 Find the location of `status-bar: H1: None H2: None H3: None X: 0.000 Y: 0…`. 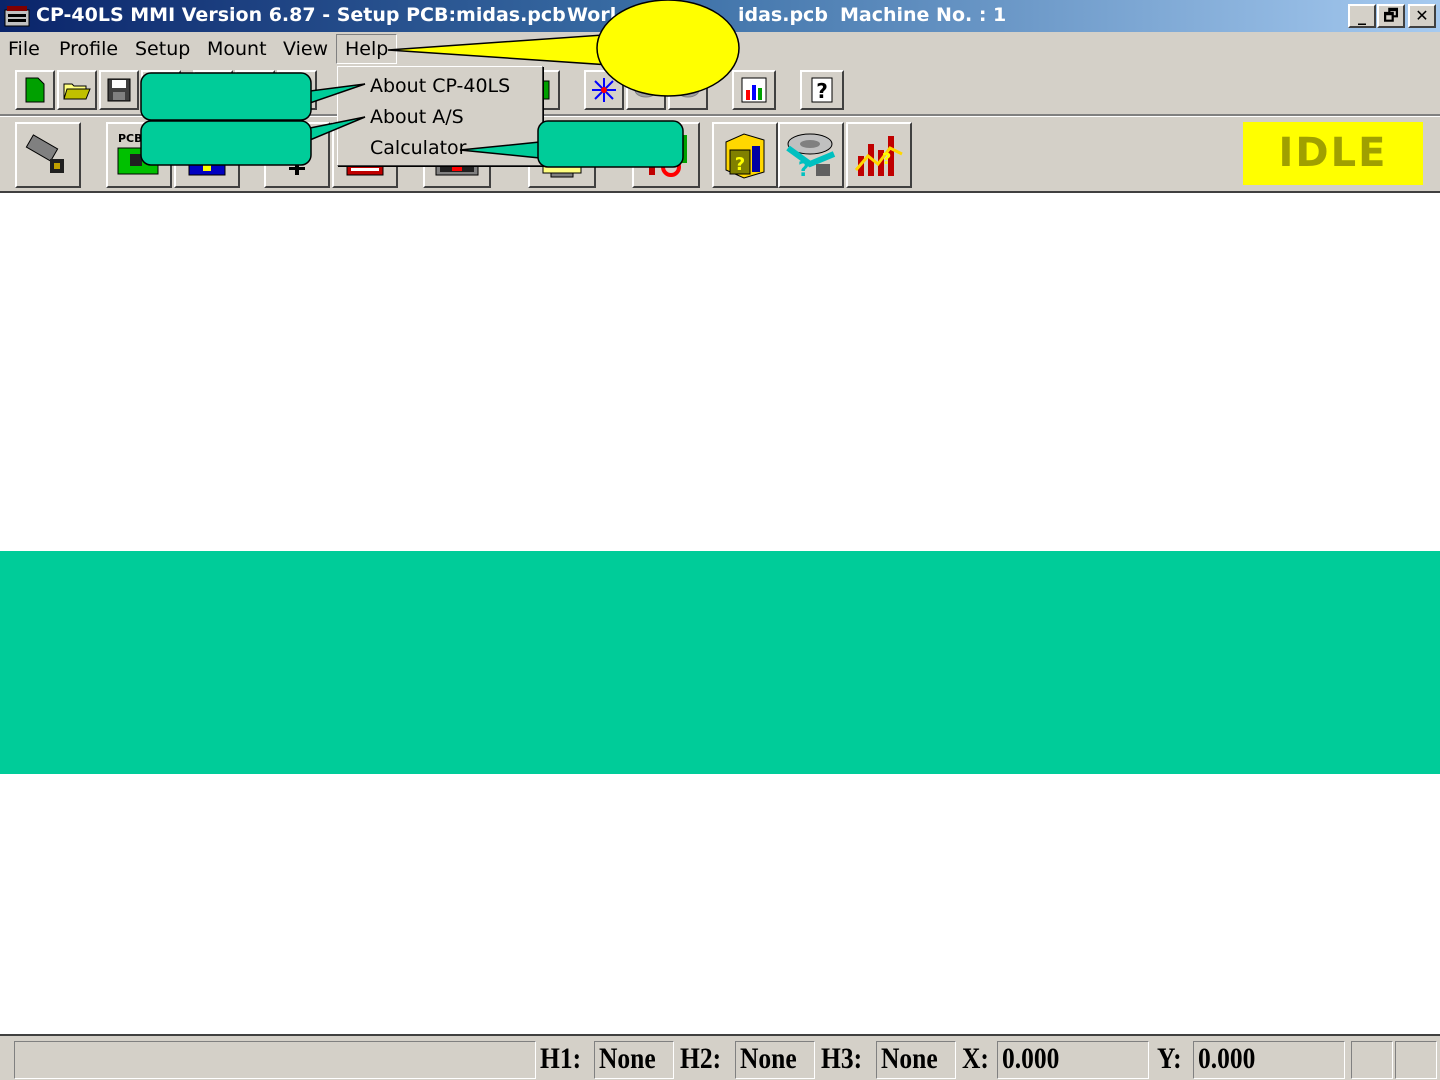

status-bar: H1: None H2: None H3: None X: 0.000 Y: 0… is located at coordinates (720, 1057).